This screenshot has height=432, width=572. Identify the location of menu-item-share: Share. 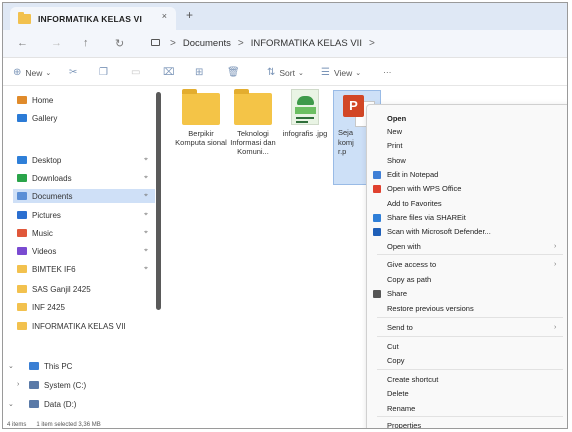
(390, 293).